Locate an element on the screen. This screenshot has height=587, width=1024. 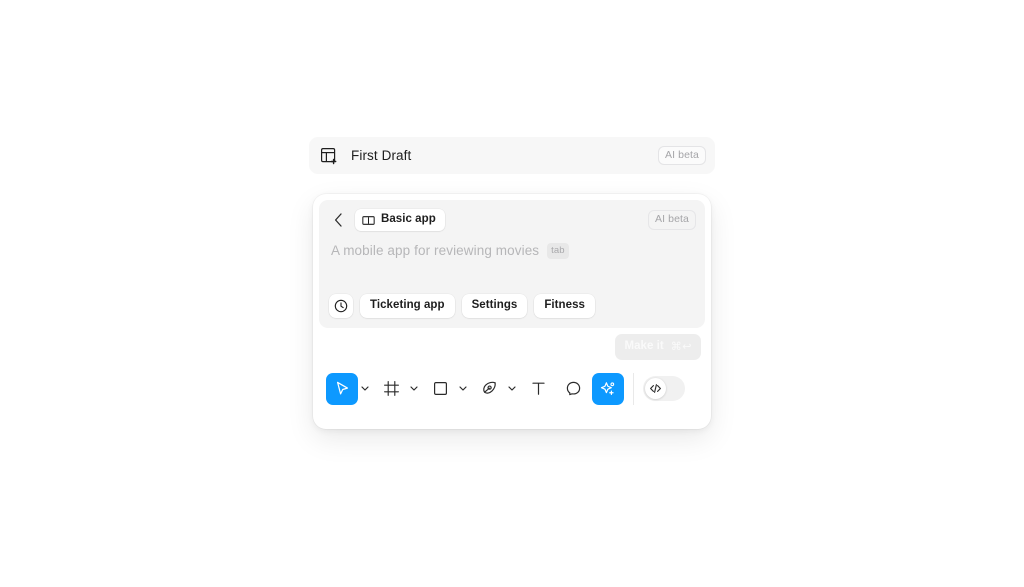
make-it-label: Make it is located at coordinates (644, 346).